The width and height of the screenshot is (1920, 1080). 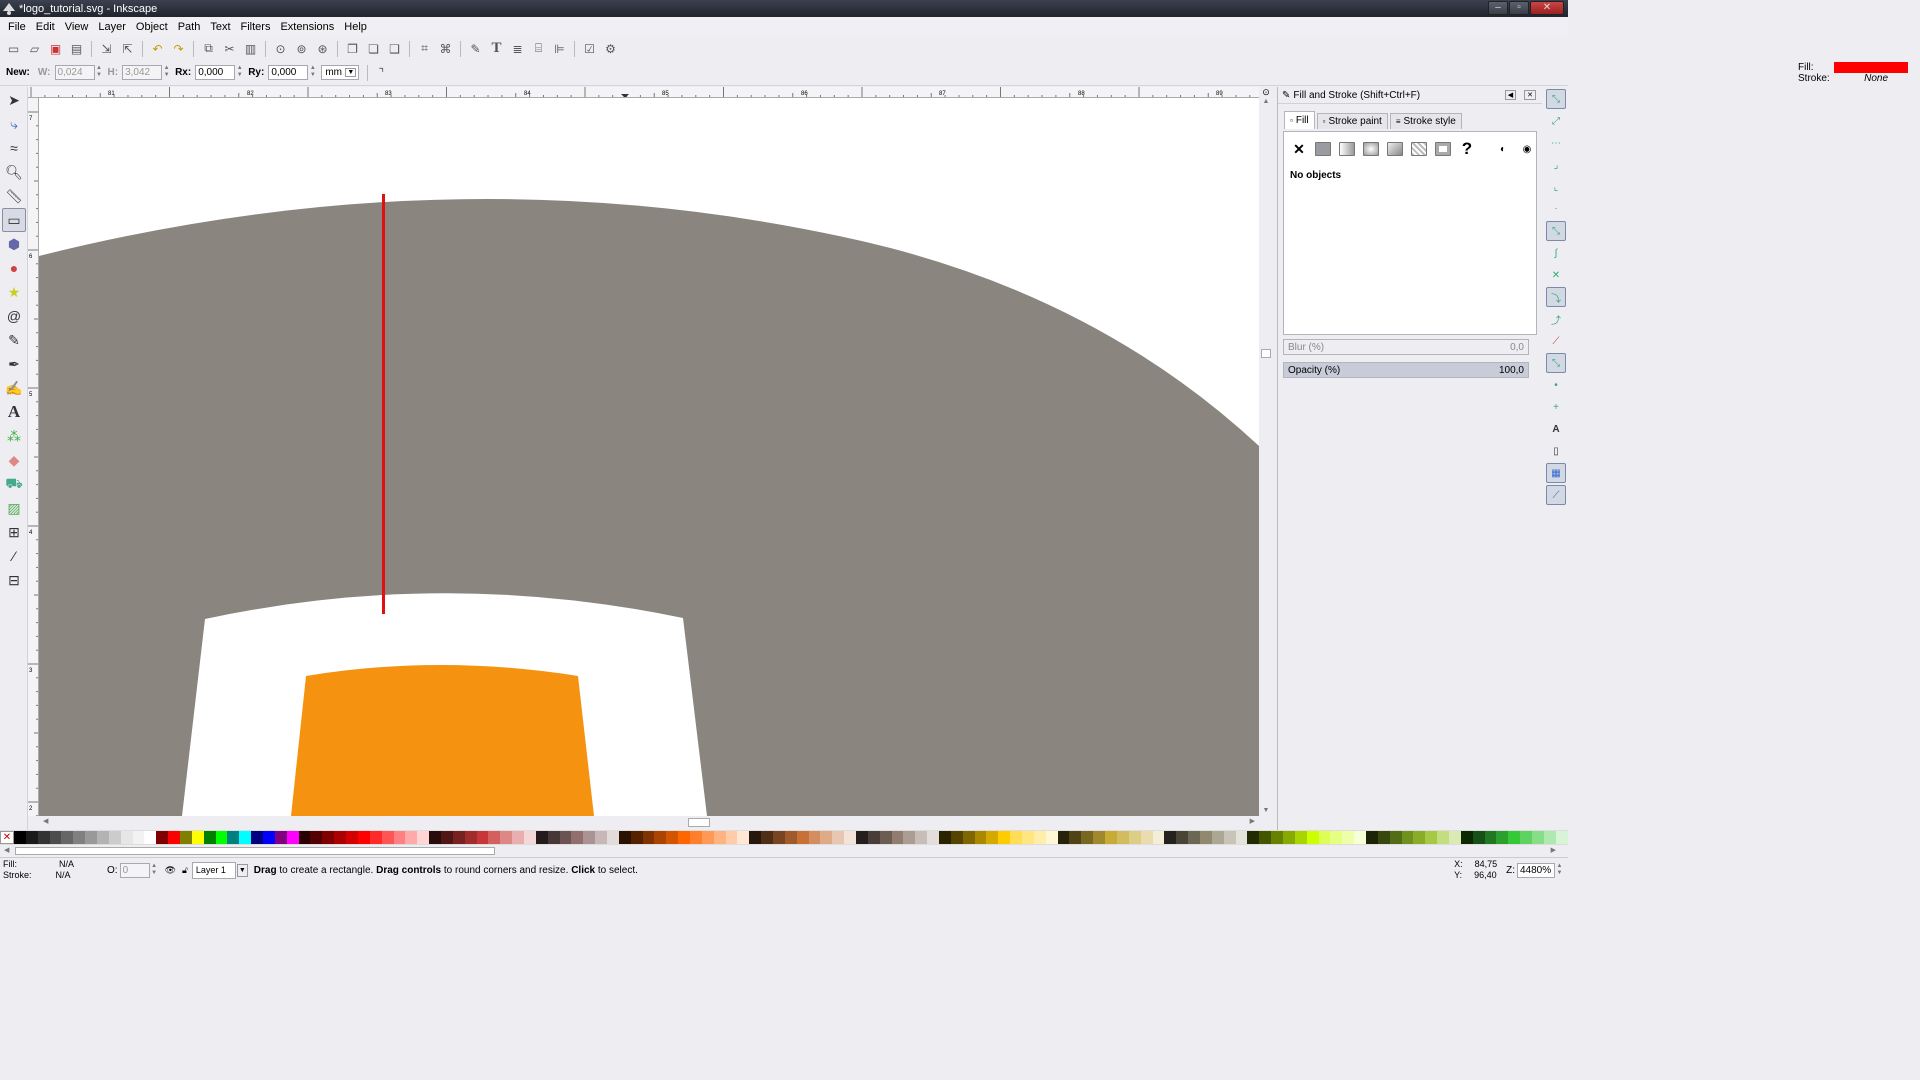 What do you see at coordinates (1556, 407) in the screenshot?
I see `snap-rotation-center-icon: +` at bounding box center [1556, 407].